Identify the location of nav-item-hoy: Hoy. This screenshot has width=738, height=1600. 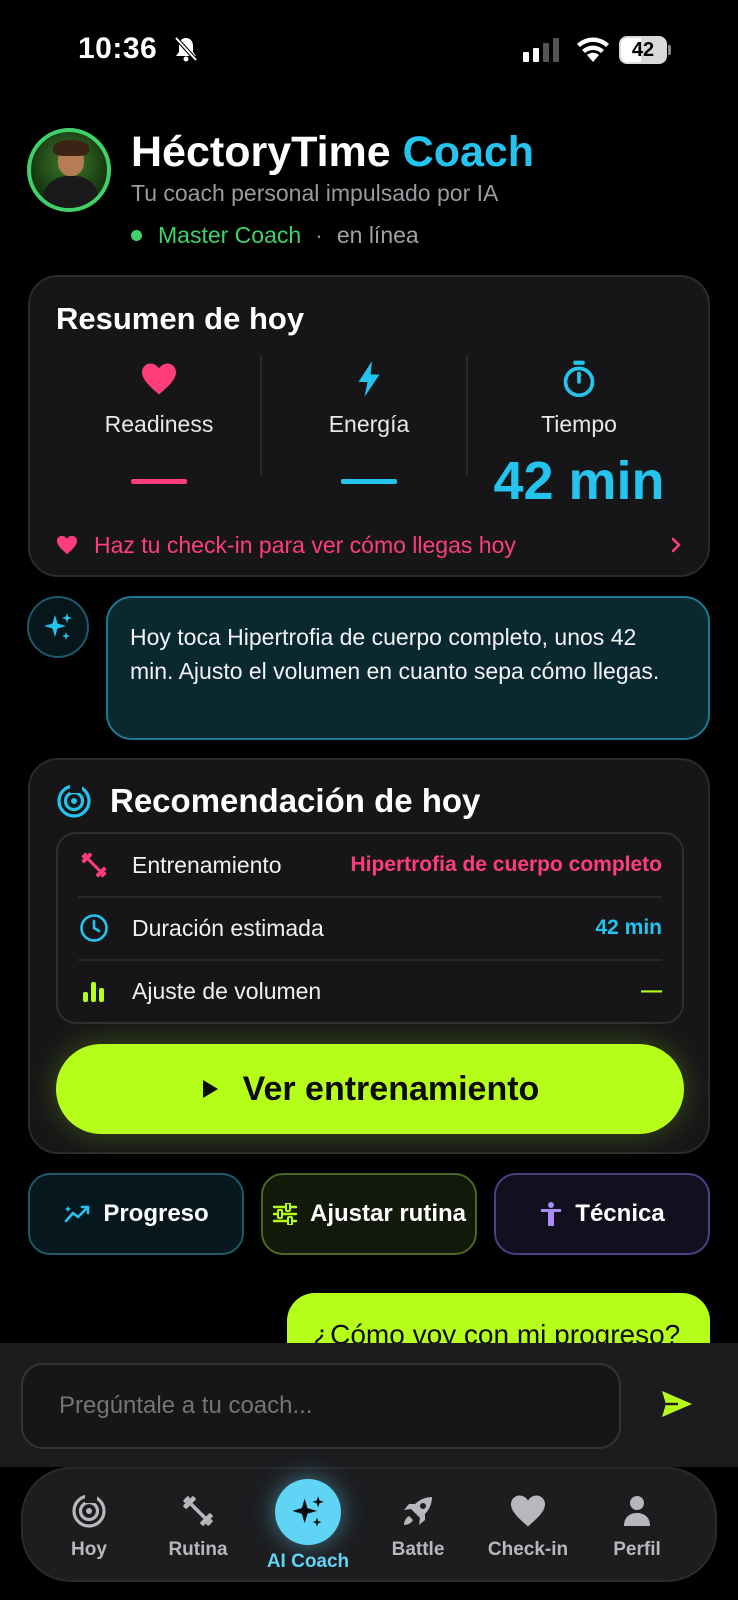
(89, 1526).